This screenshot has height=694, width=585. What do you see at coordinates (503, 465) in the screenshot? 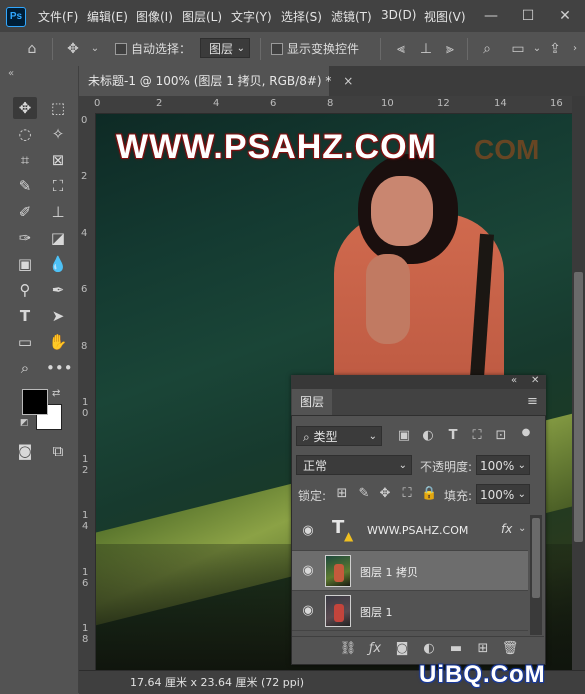
I see `opacity-field: 100% ⌄` at bounding box center [503, 465].